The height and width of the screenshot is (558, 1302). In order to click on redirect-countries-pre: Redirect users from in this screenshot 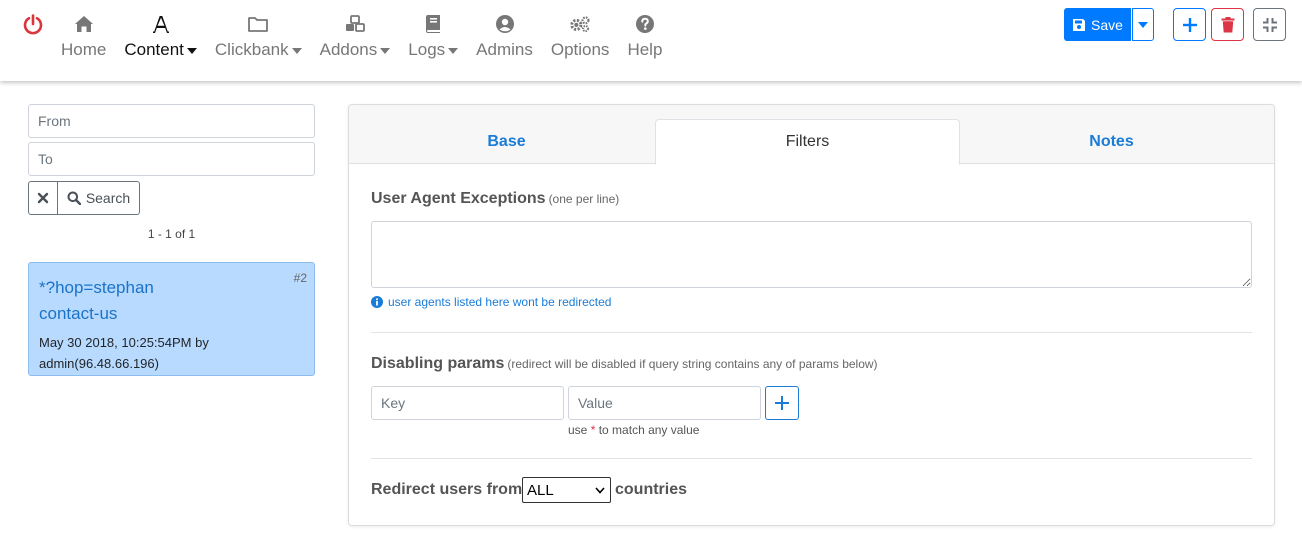, I will do `click(447, 489)`.